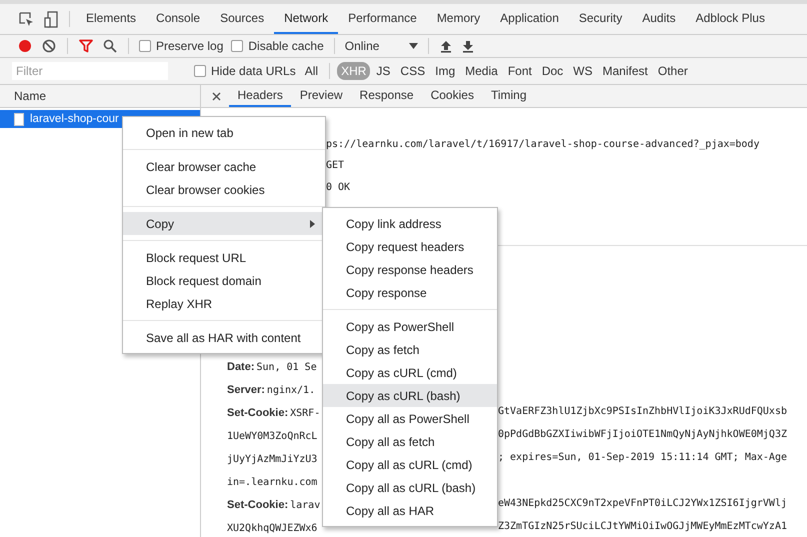 The width and height of the screenshot is (807, 537). I want to click on type-filter-button: Media, so click(481, 71).